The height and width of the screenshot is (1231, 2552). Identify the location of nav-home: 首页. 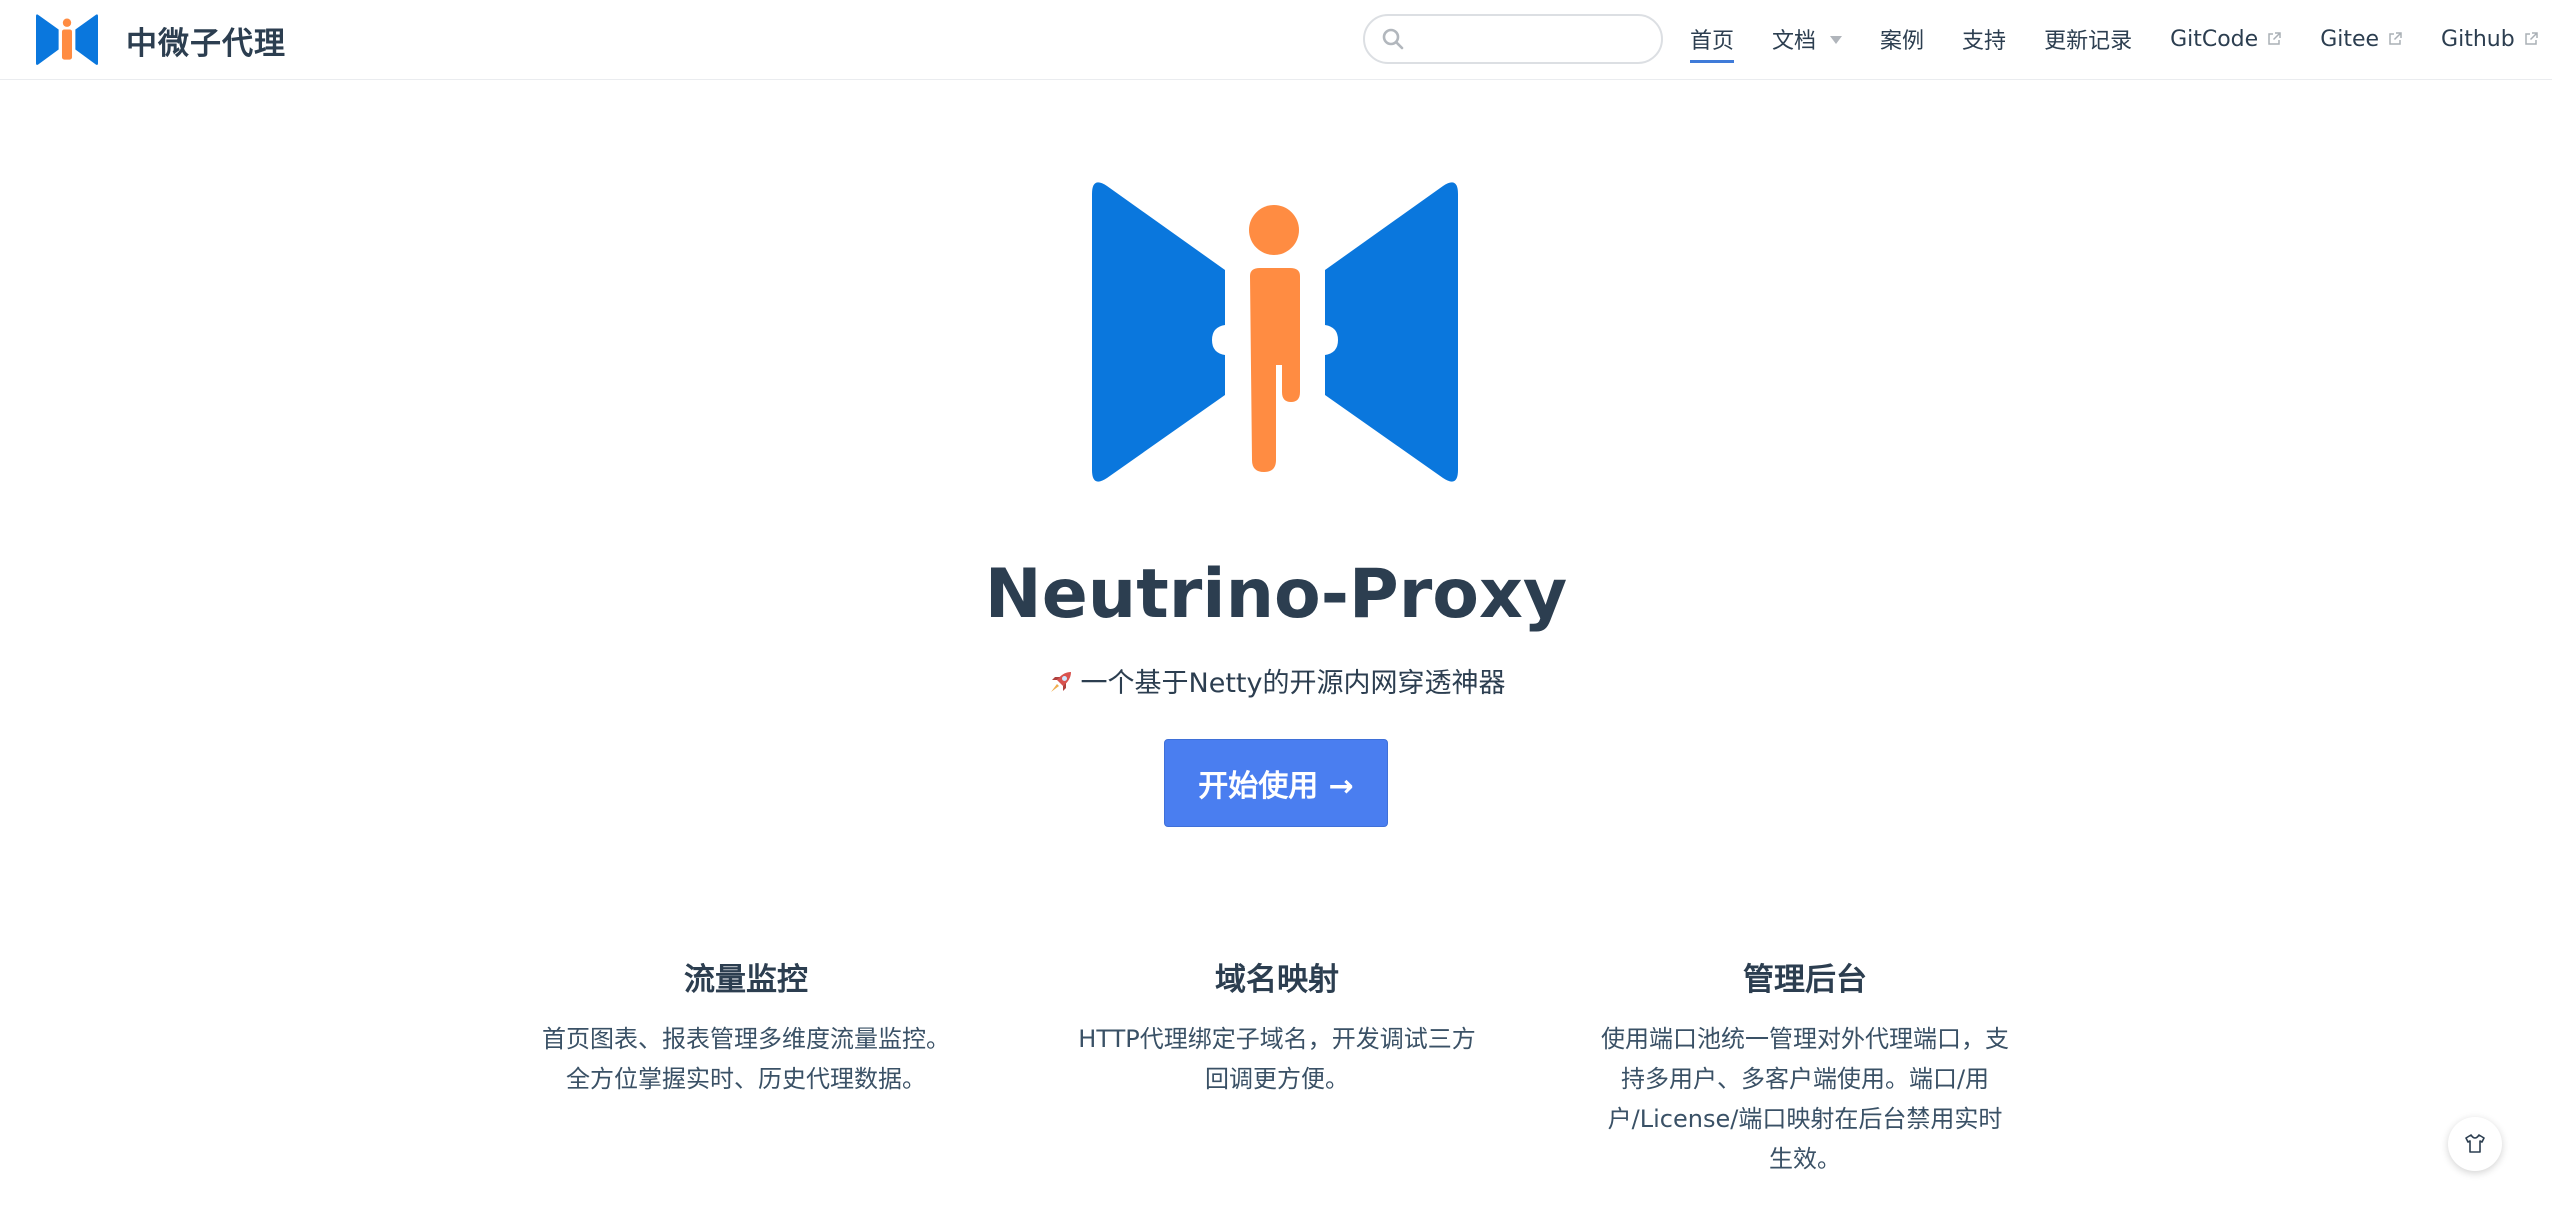
(1712, 43).